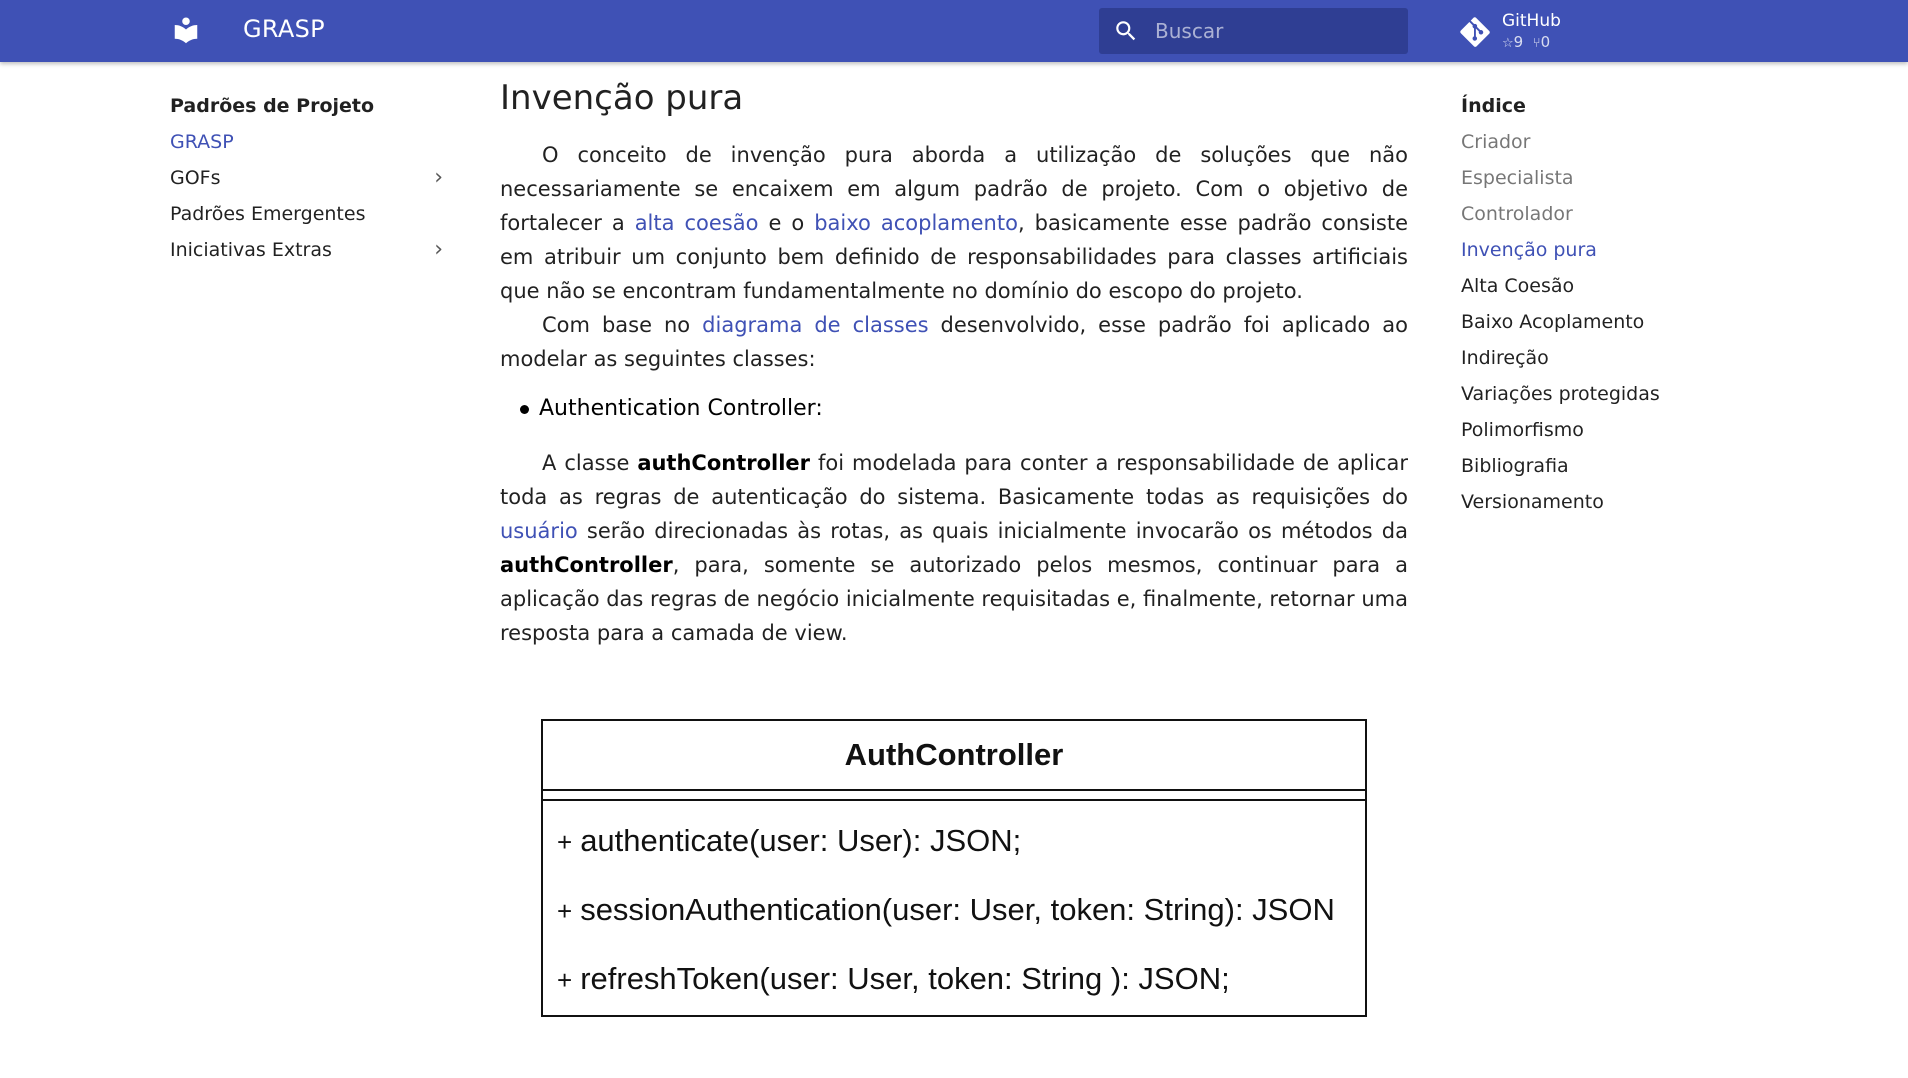 Image resolution: width=1908 pixels, height=1078 pixels. I want to click on nav-item-iniciativas-extras: Iniciativas Extras ›, so click(312, 254).